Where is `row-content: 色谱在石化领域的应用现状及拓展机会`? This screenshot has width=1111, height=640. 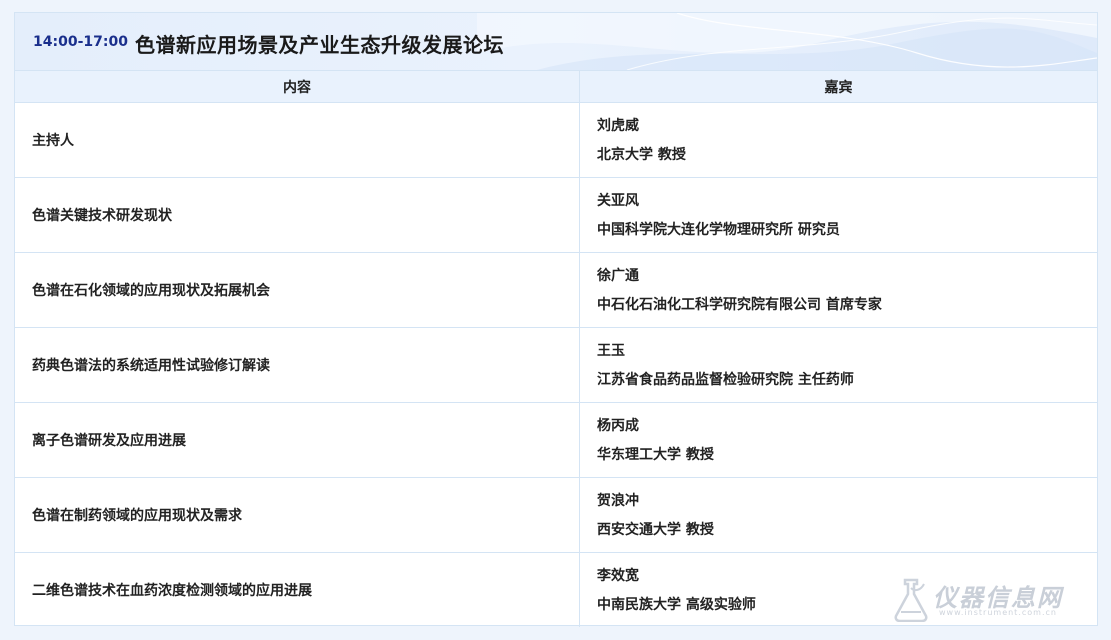
row-content: 色谱在石化领域的应用现状及拓展机会 is located at coordinates (297, 290).